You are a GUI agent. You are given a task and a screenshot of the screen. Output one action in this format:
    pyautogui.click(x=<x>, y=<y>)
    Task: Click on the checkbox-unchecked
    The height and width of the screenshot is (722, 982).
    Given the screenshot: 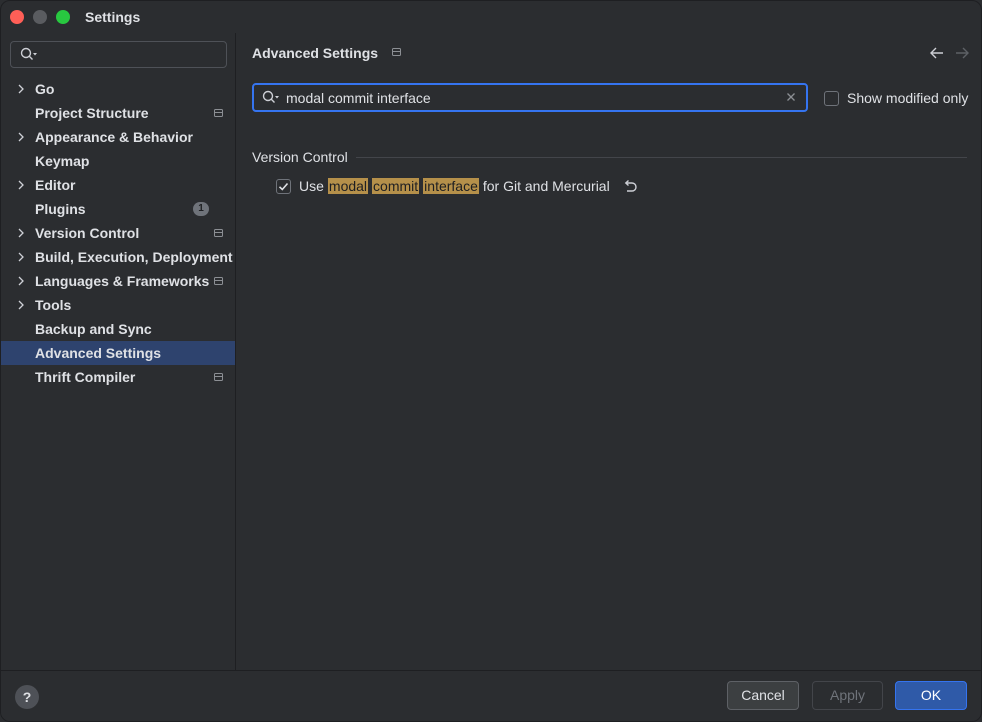 What is the action you would take?
    pyautogui.click(x=831, y=98)
    